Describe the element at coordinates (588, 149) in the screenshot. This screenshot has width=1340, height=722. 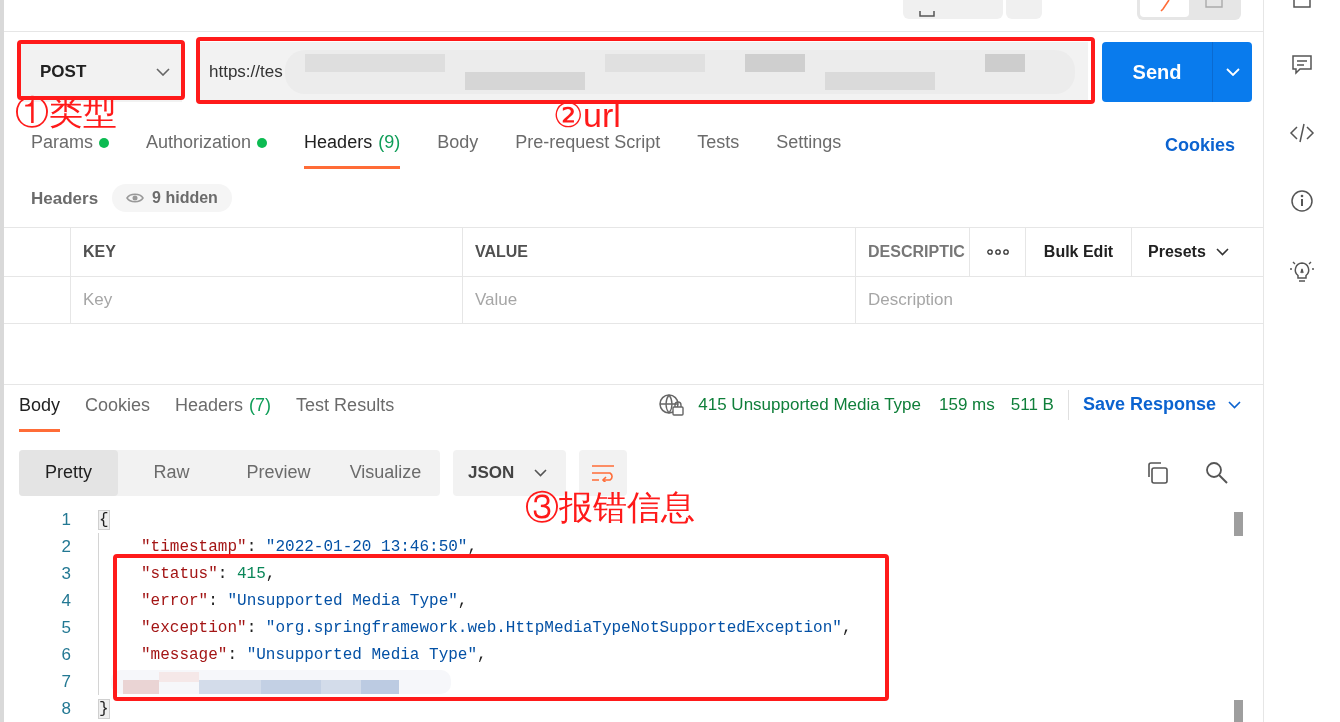
I see `tab: Pre-request Script` at that location.